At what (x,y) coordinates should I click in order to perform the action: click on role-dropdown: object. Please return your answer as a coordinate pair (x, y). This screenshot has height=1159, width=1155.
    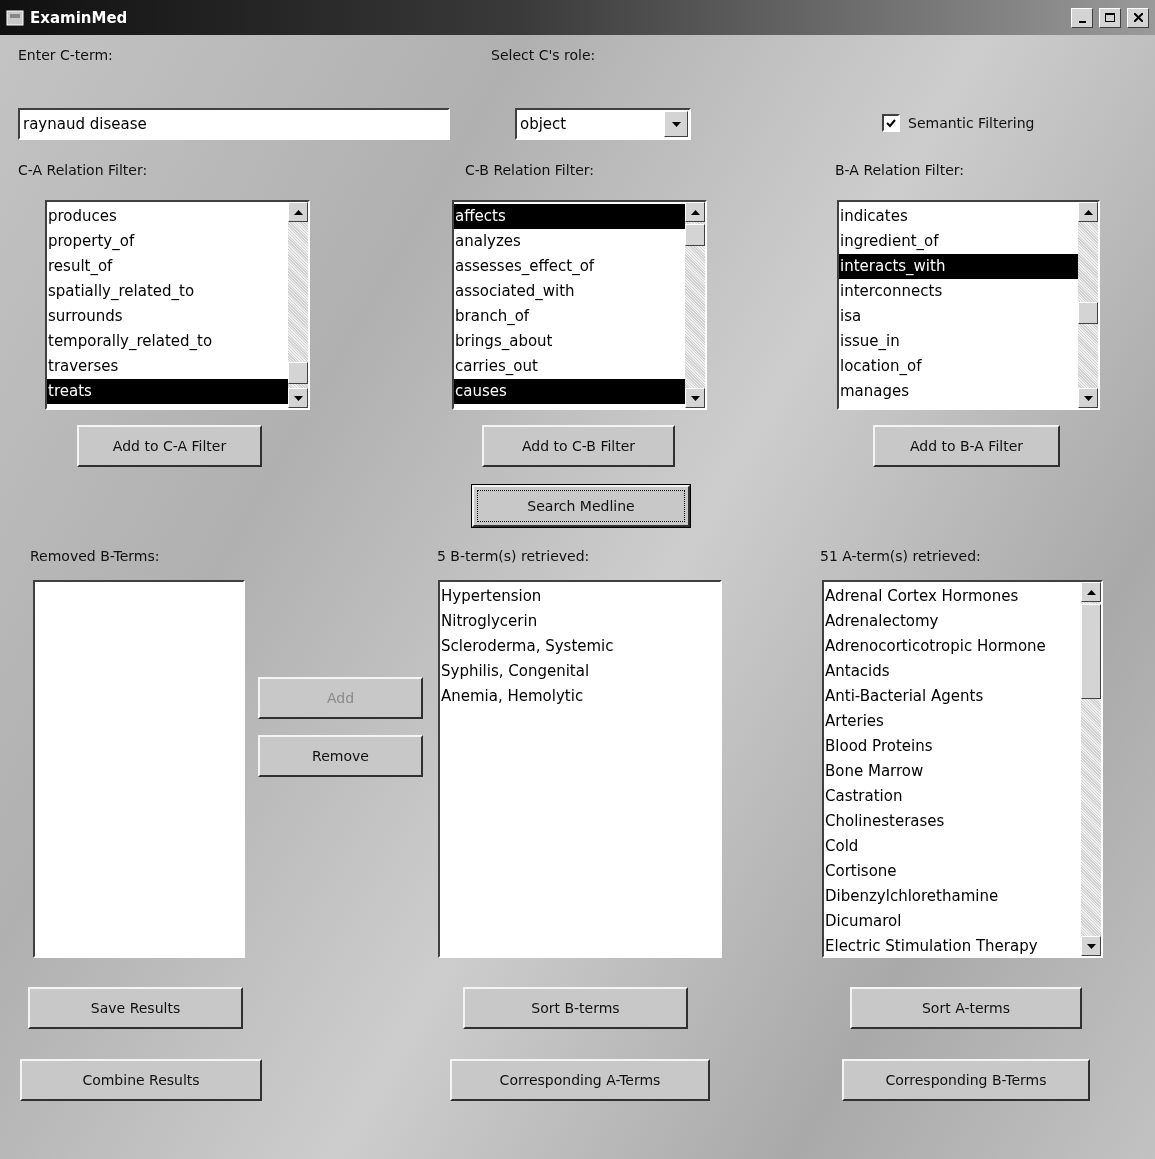
    Looking at the image, I should click on (603, 124).